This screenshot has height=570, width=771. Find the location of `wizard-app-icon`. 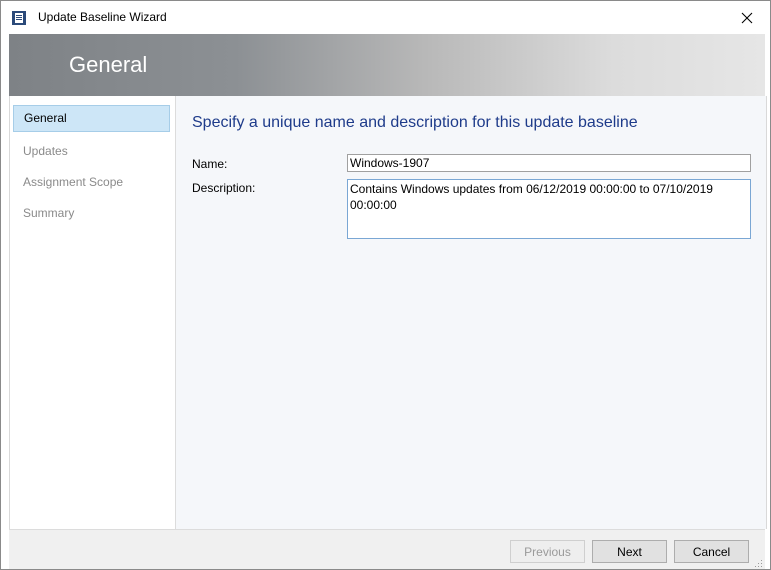

wizard-app-icon is located at coordinates (19, 18).